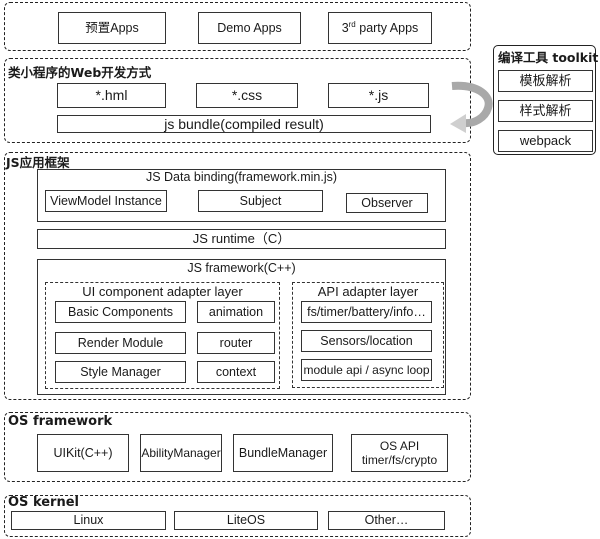 The width and height of the screenshot is (600, 539). I want to click on uikit-box: UIKit(C++), so click(83, 453).